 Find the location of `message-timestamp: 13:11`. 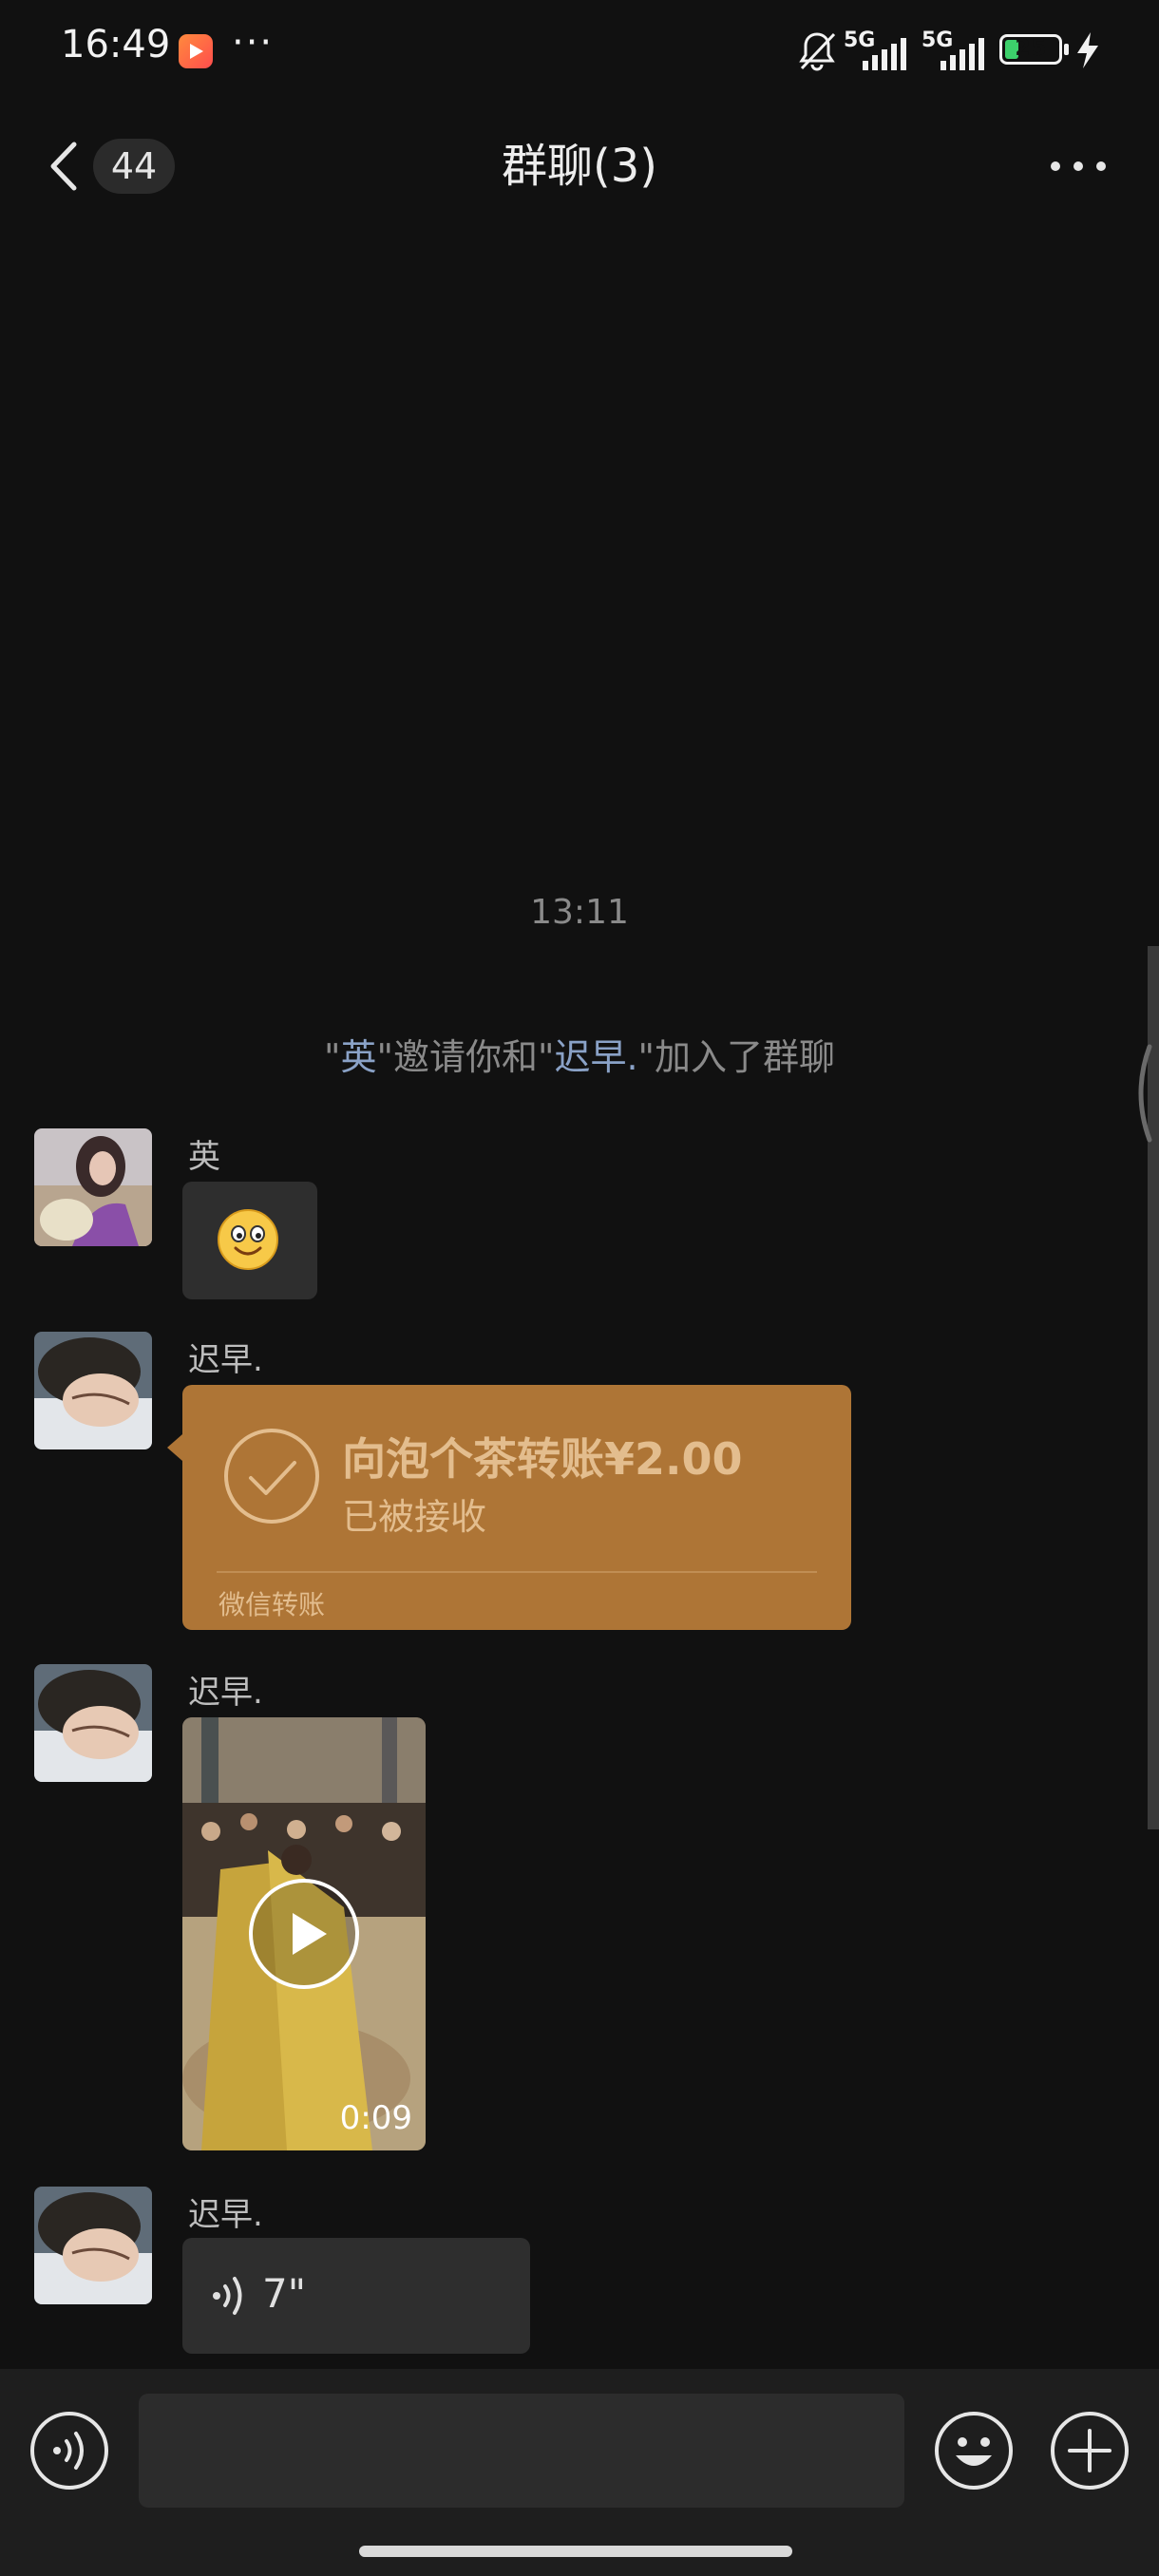

message-timestamp: 13:11 is located at coordinates (579, 912).